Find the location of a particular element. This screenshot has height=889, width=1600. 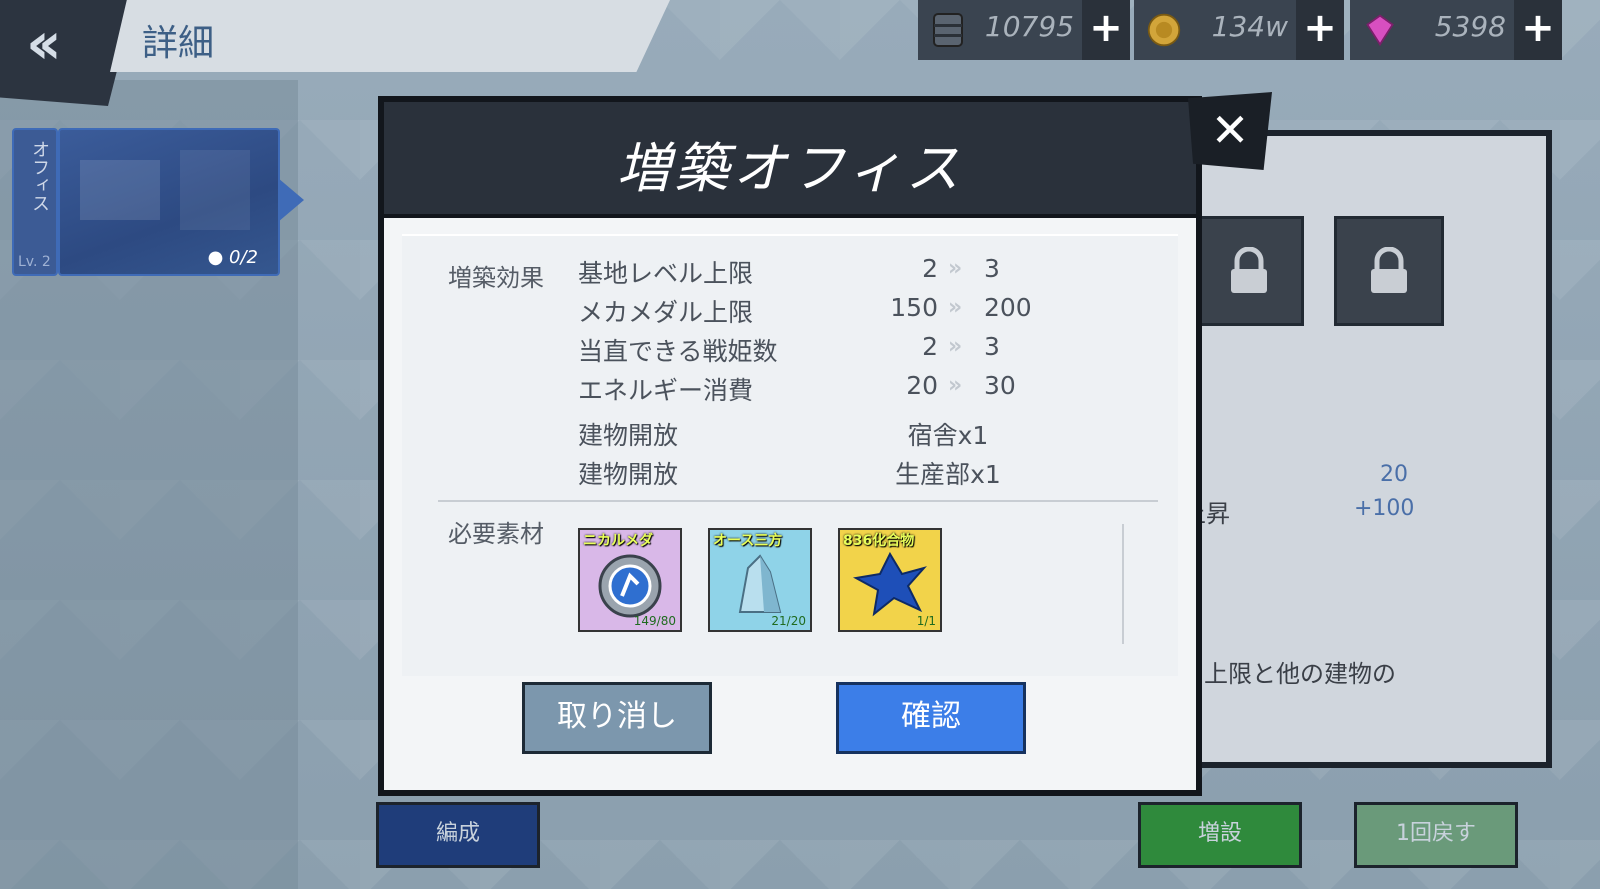

facility-arrow-icon is located at coordinates (291, 200).